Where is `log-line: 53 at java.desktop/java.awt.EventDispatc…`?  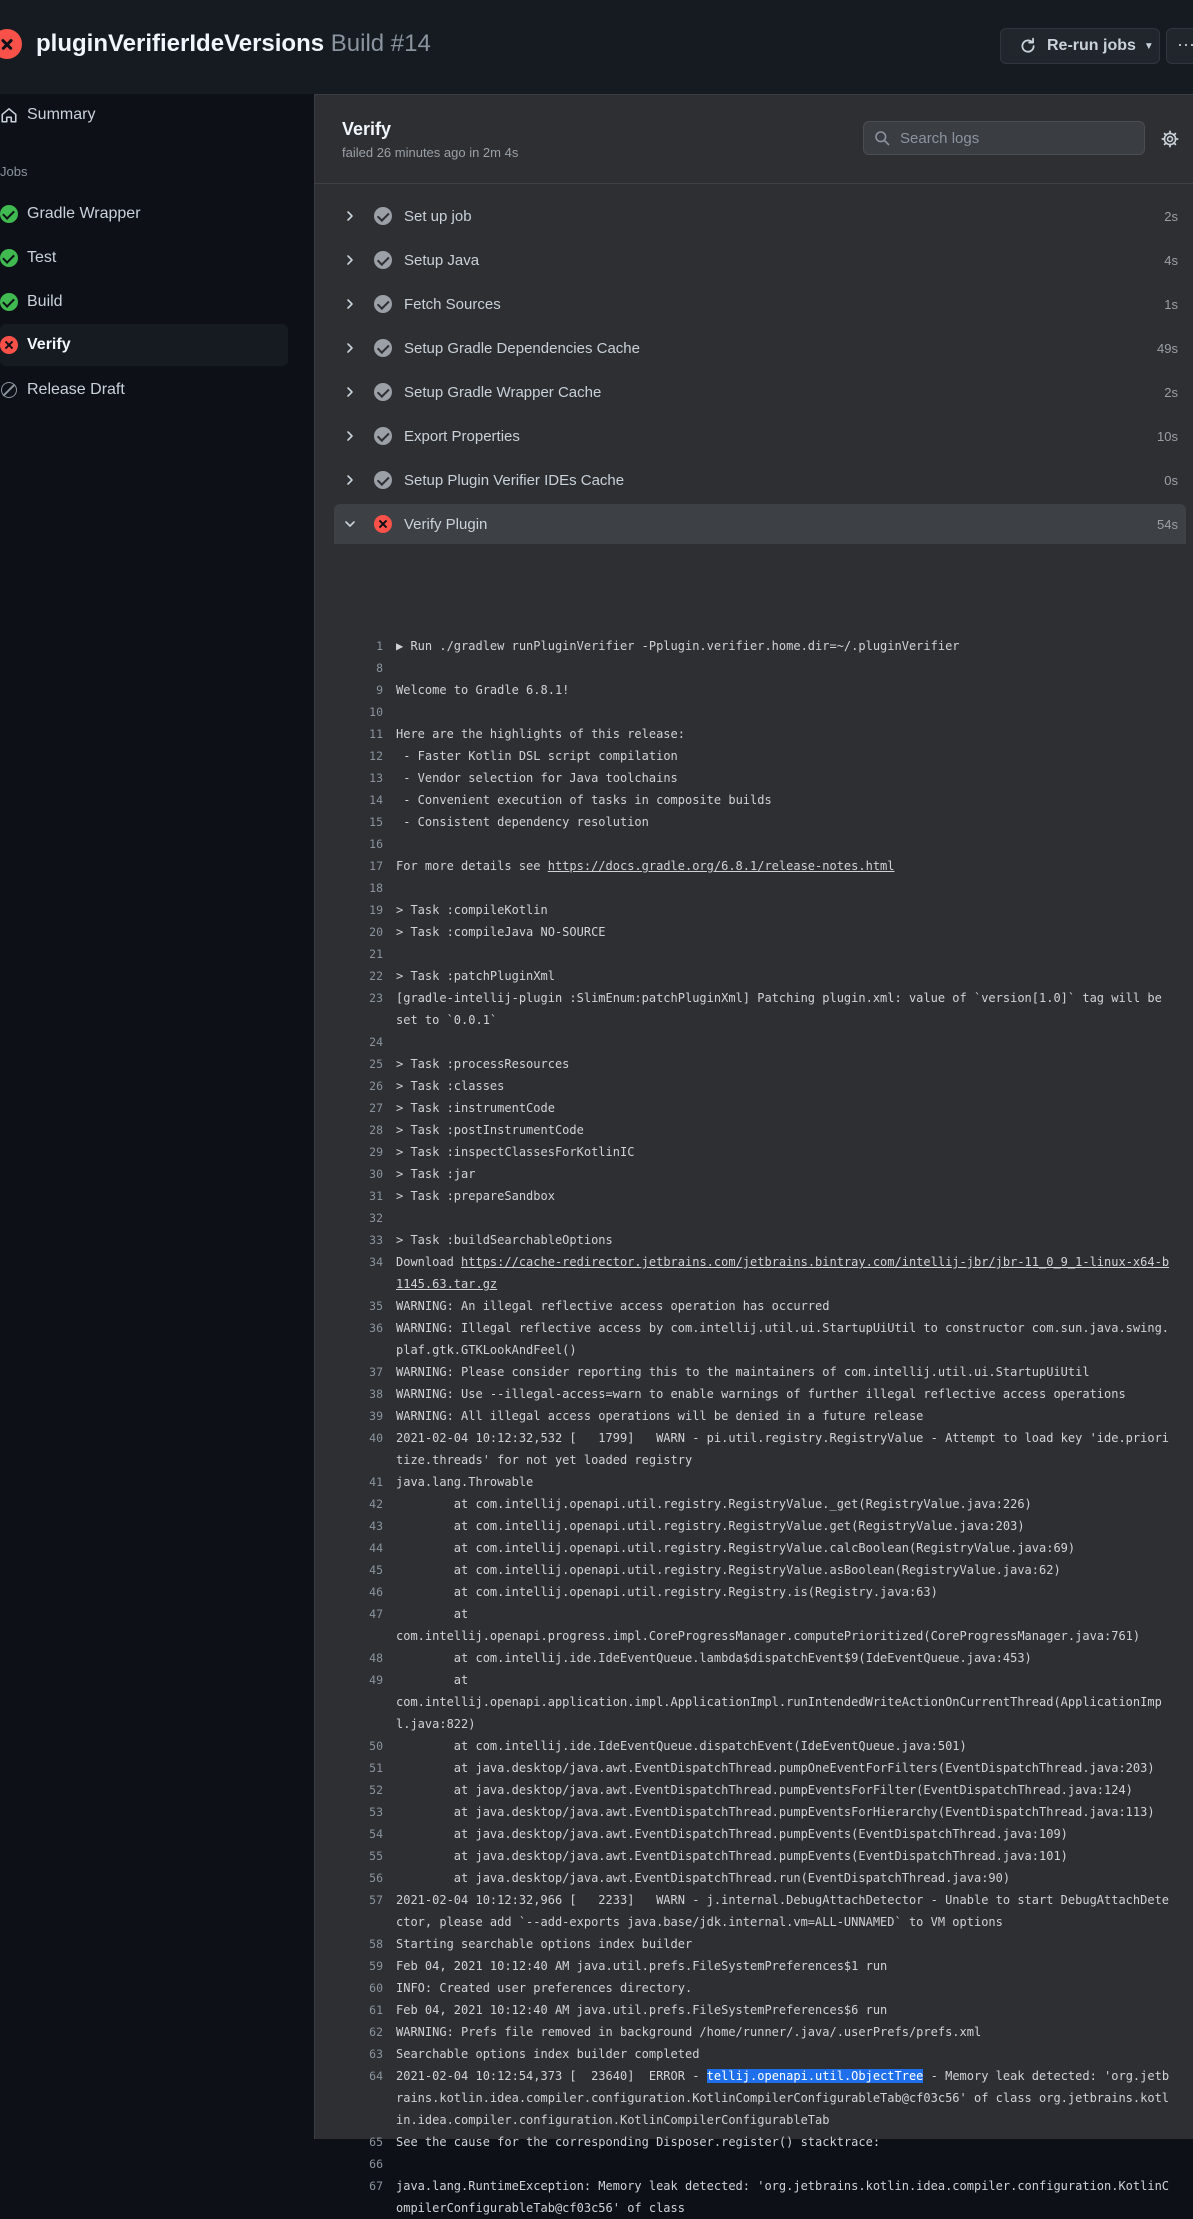 log-line: 53 at java.desktop/java.awt.EventDispatc… is located at coordinates (760, 1812).